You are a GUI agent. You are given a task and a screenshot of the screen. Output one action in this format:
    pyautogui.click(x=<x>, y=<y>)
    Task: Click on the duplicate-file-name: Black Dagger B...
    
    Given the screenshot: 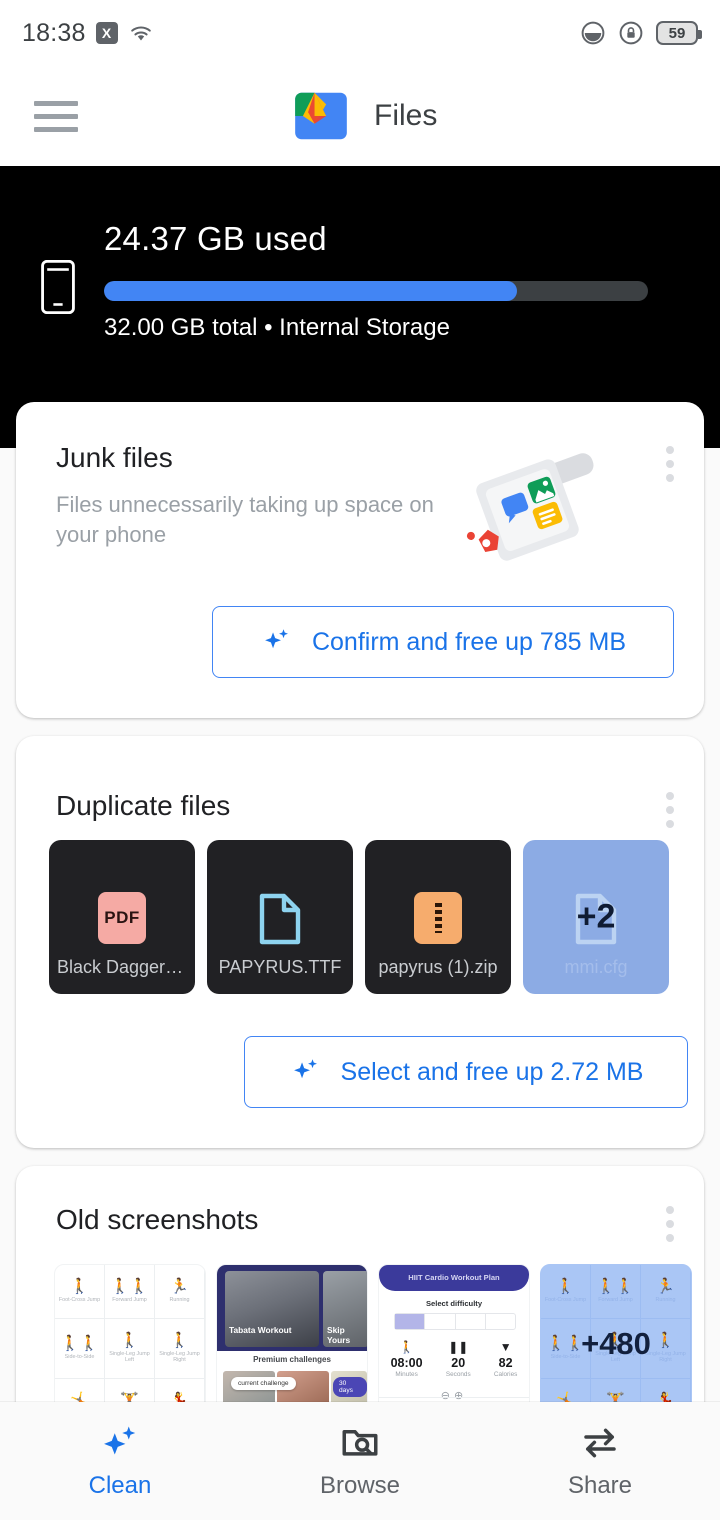 What is the action you would take?
    pyautogui.click(x=126, y=967)
    